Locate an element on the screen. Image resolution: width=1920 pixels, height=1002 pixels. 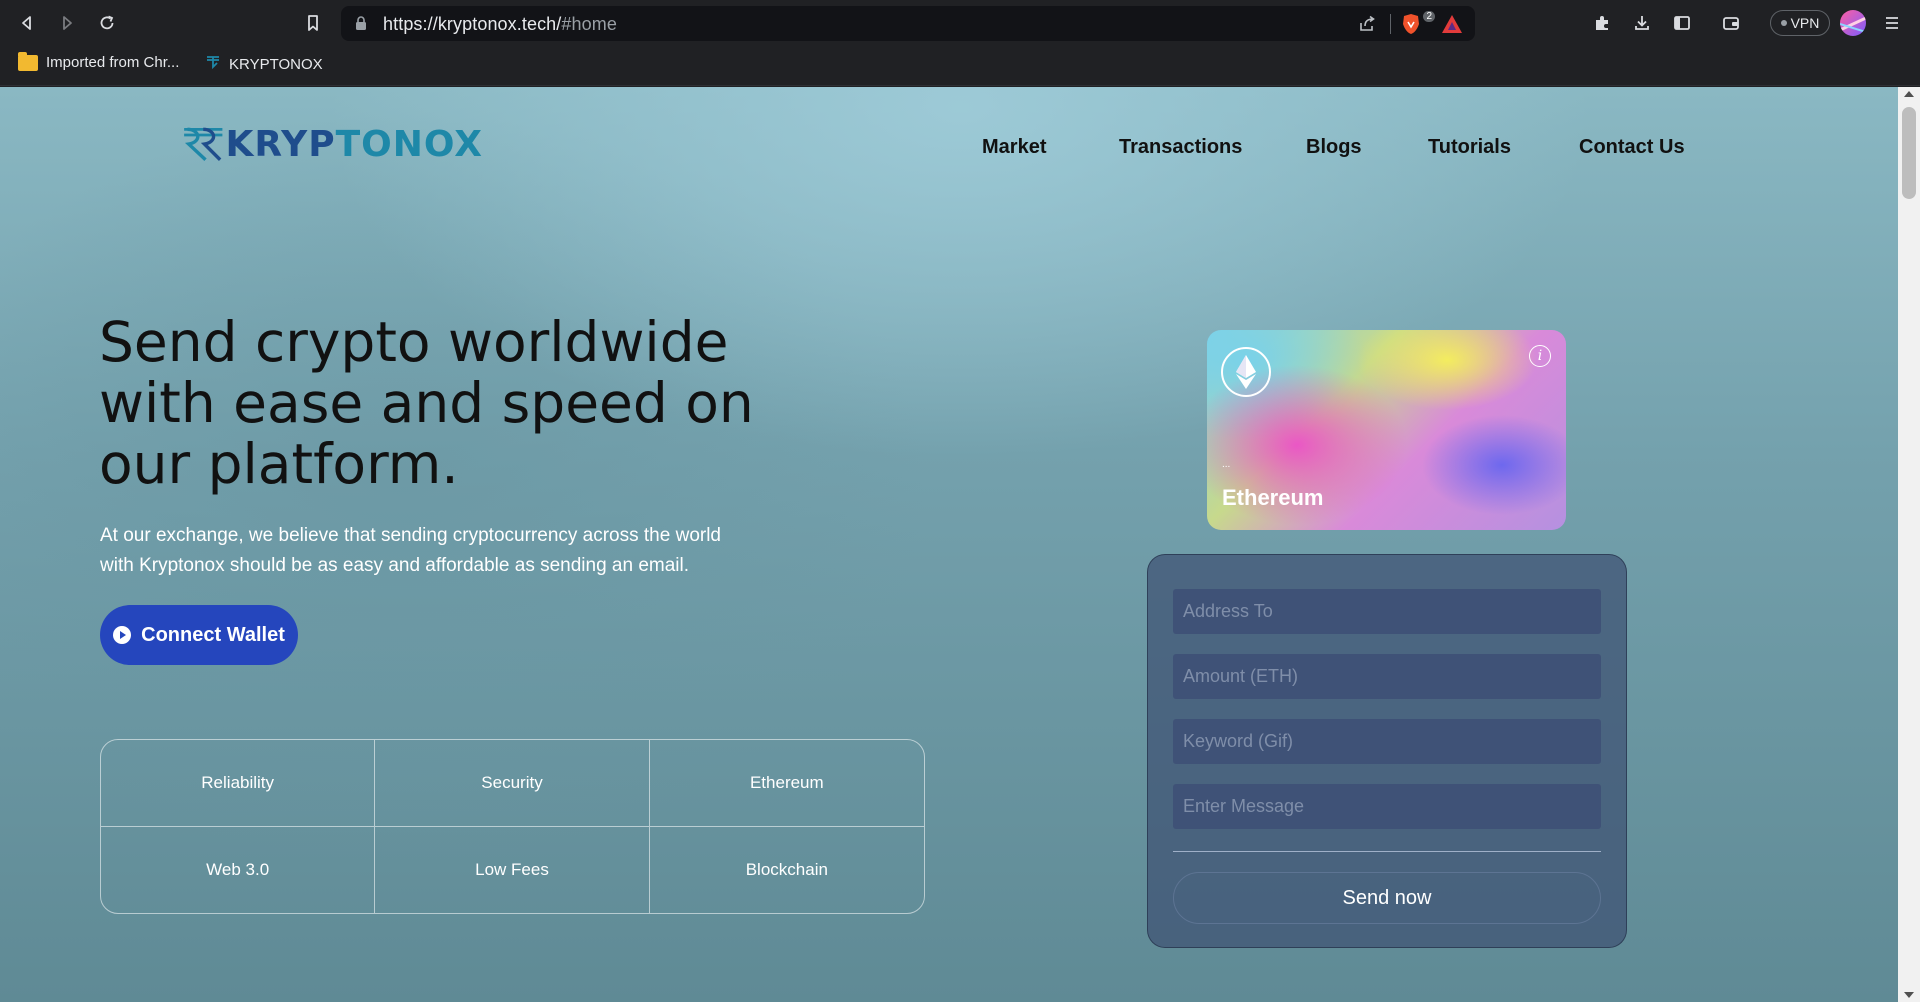
nav-tutorials: Tutorials is located at coordinates (1469, 147).